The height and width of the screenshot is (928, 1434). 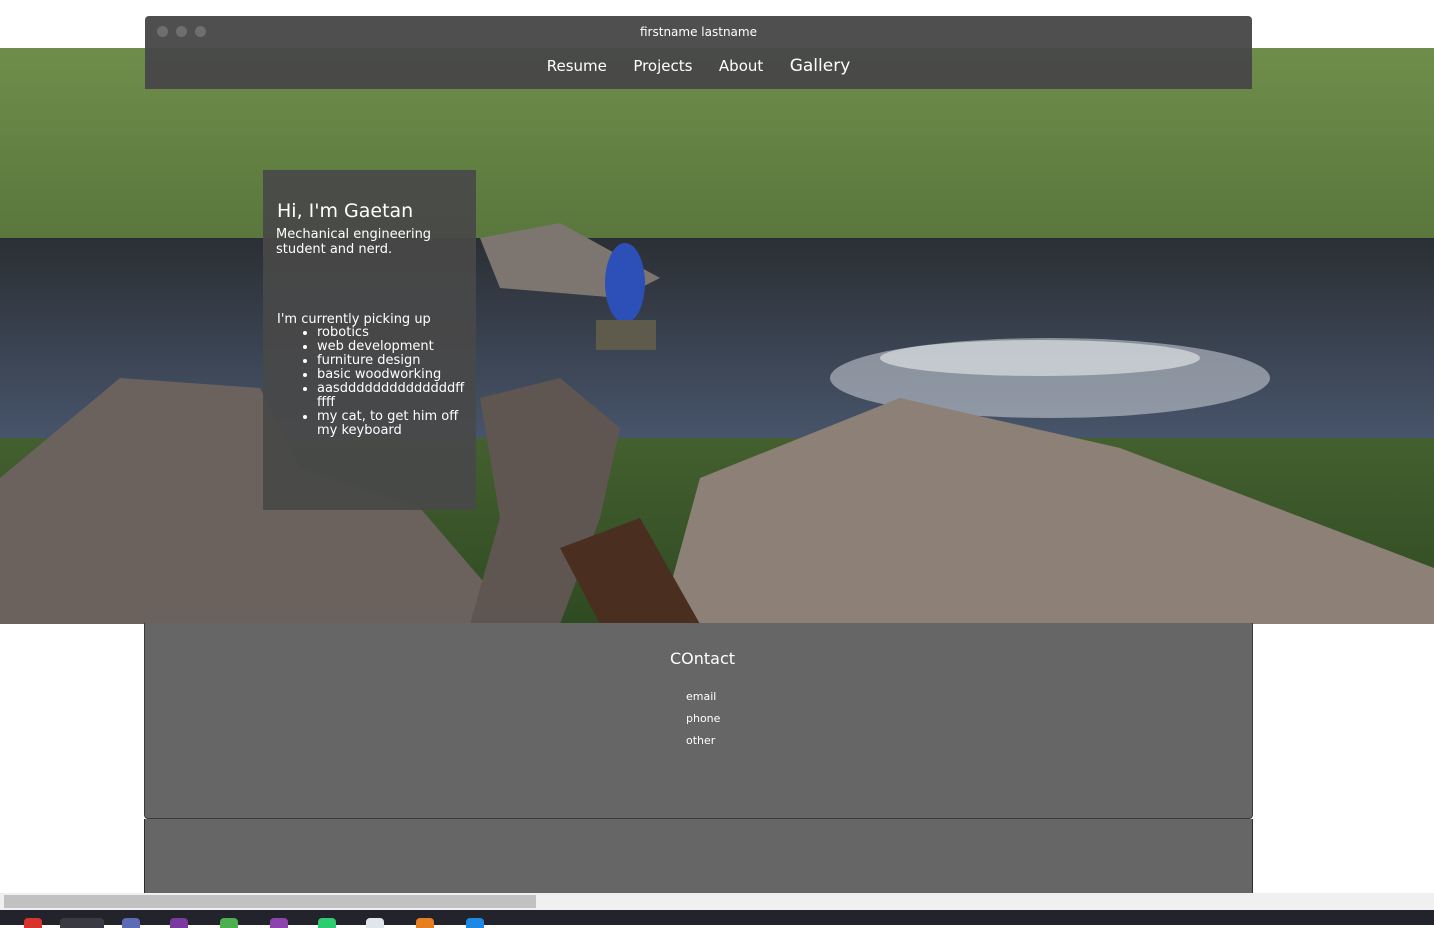 I want to click on interest-item: web development, so click(x=392, y=347).